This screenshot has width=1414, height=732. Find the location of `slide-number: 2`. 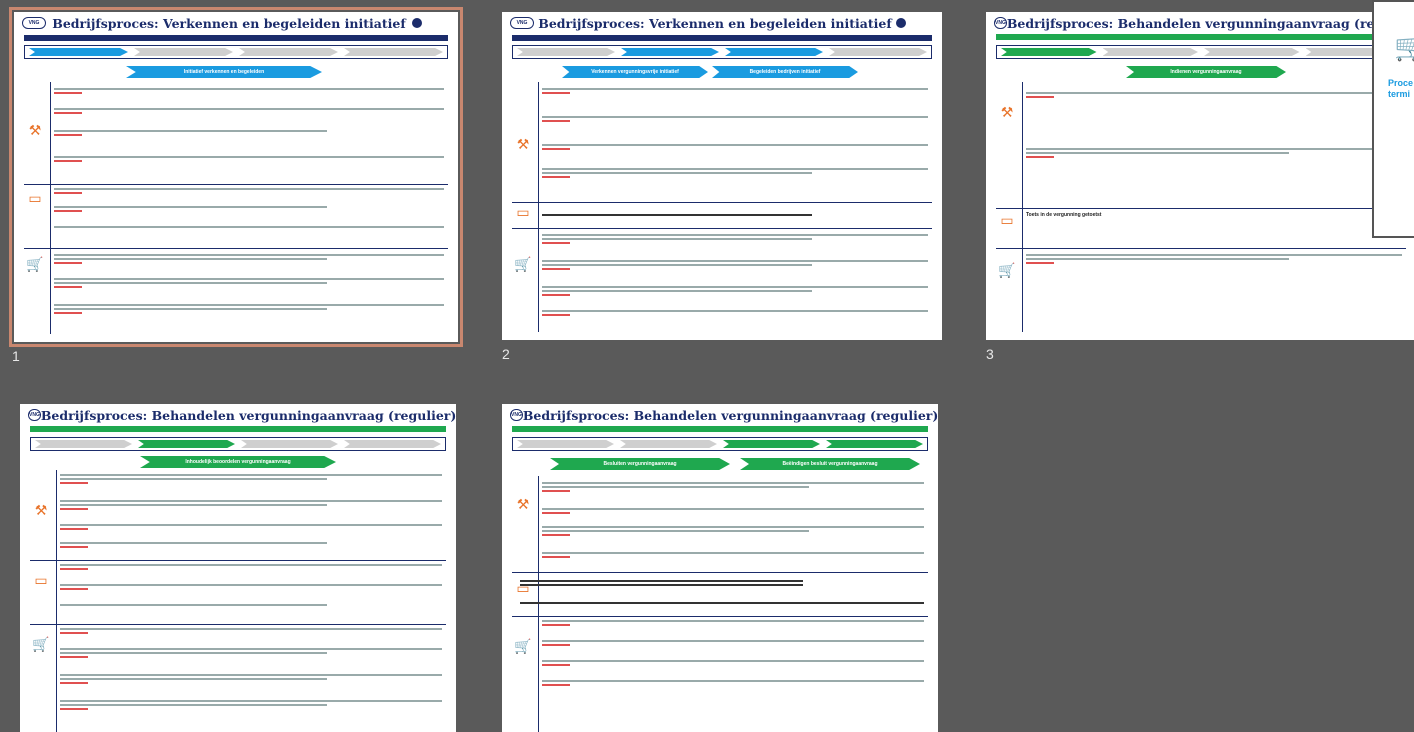

slide-number: 2 is located at coordinates (506, 354).